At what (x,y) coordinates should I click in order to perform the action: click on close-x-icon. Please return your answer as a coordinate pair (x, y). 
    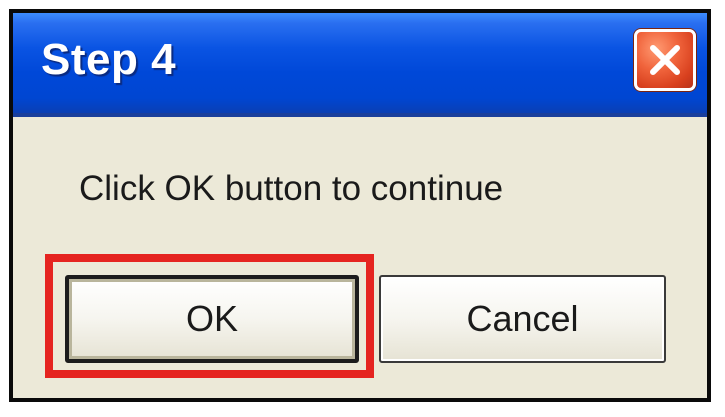
    Looking at the image, I should click on (665, 60).